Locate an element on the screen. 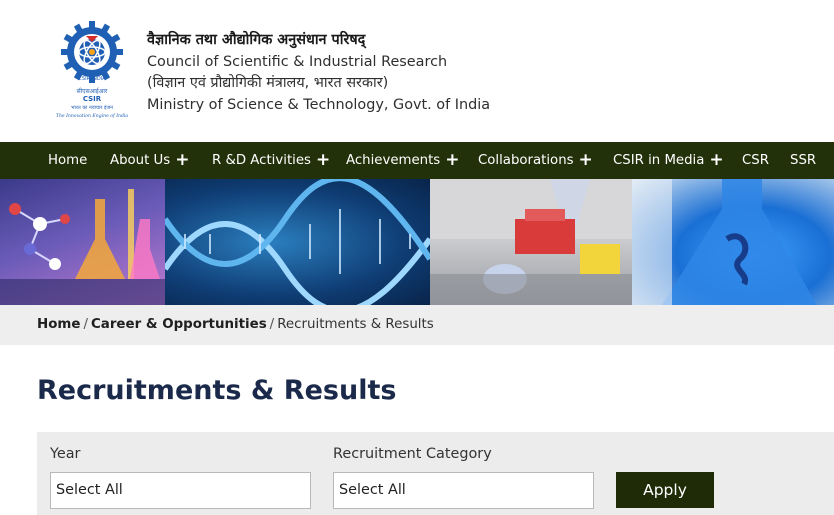 Image resolution: width=834 pixels, height=515 pixels. nav-item-csr: CSR is located at coordinates (755, 160).